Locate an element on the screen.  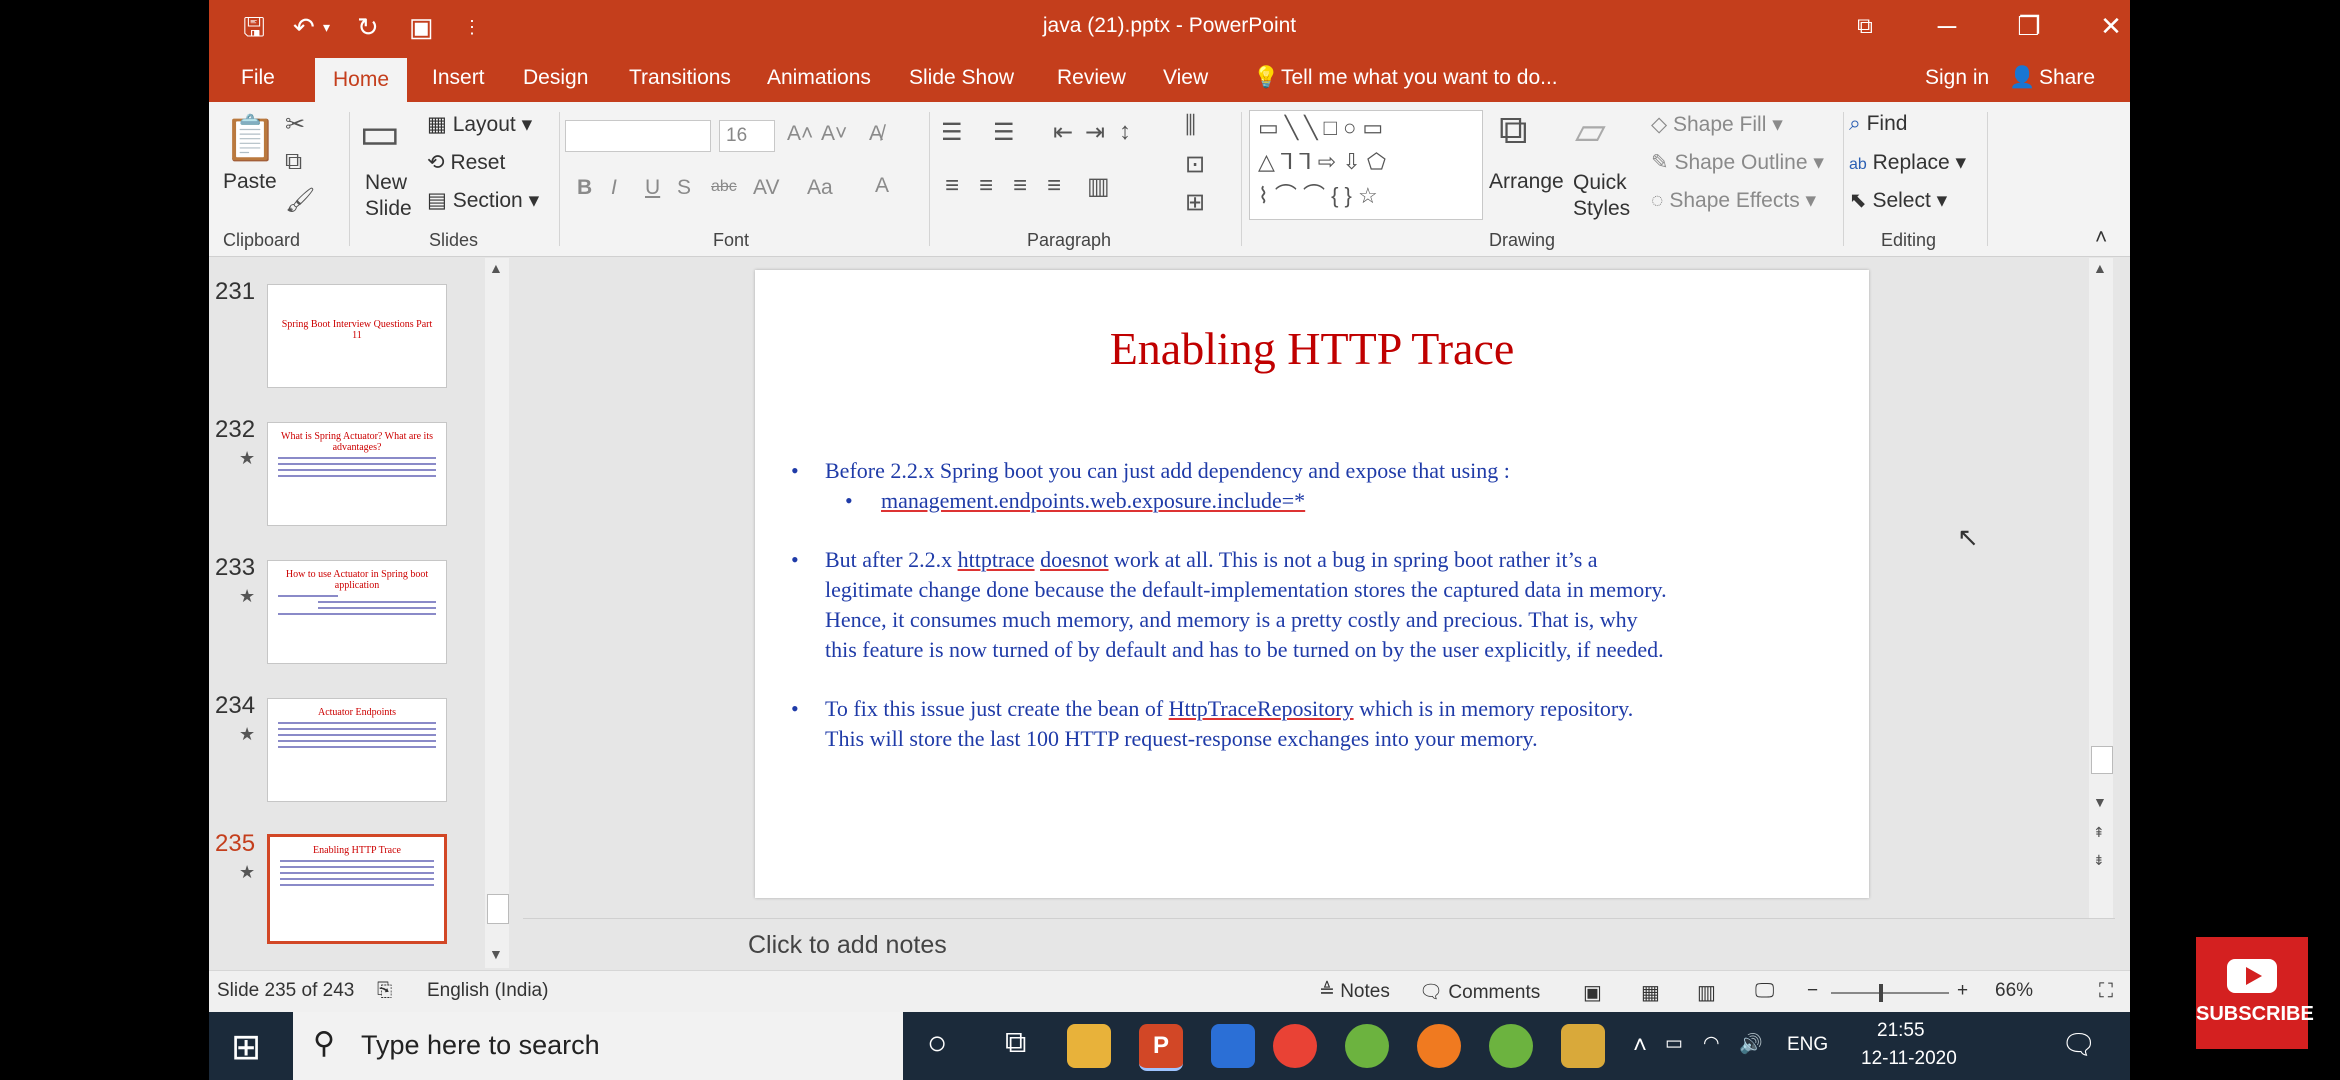
slide-thumbnail: Spring Boot Interview Questions Part 11 is located at coordinates (357, 336).